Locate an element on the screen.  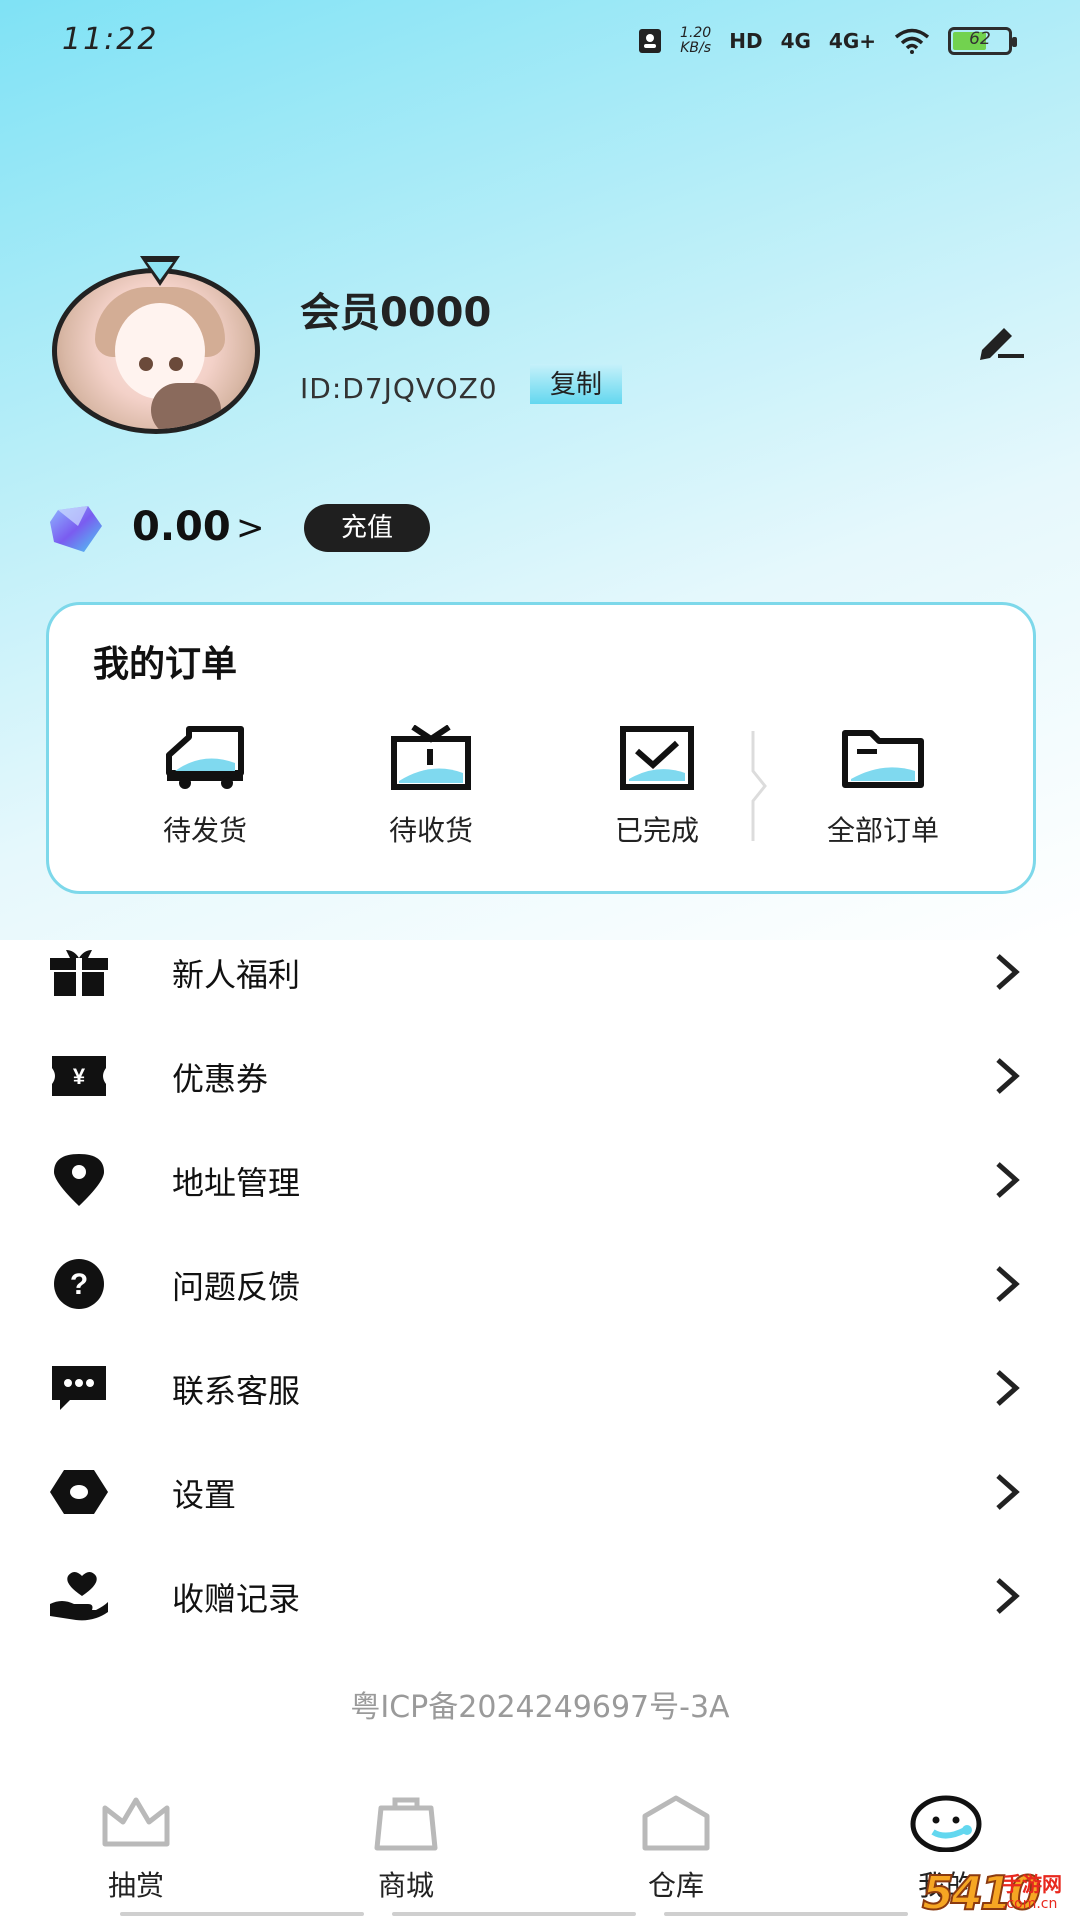
order-all: 全部订单 is located at coordinates (883, 787).